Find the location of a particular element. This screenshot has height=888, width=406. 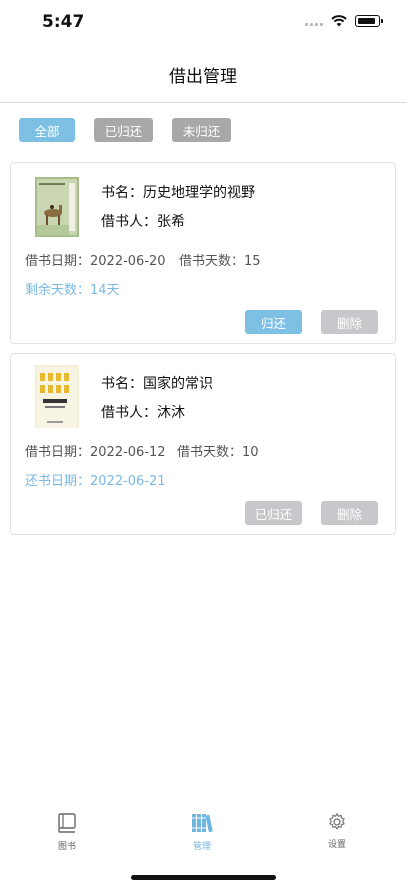

tab-manage: 管理 is located at coordinates (202, 832).